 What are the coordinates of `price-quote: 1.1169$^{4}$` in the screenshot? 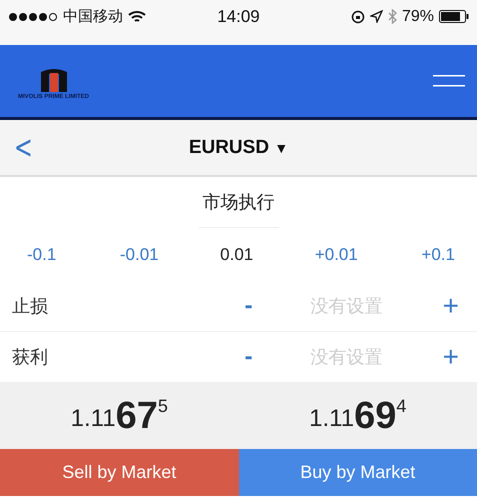 It's located at (357, 416).